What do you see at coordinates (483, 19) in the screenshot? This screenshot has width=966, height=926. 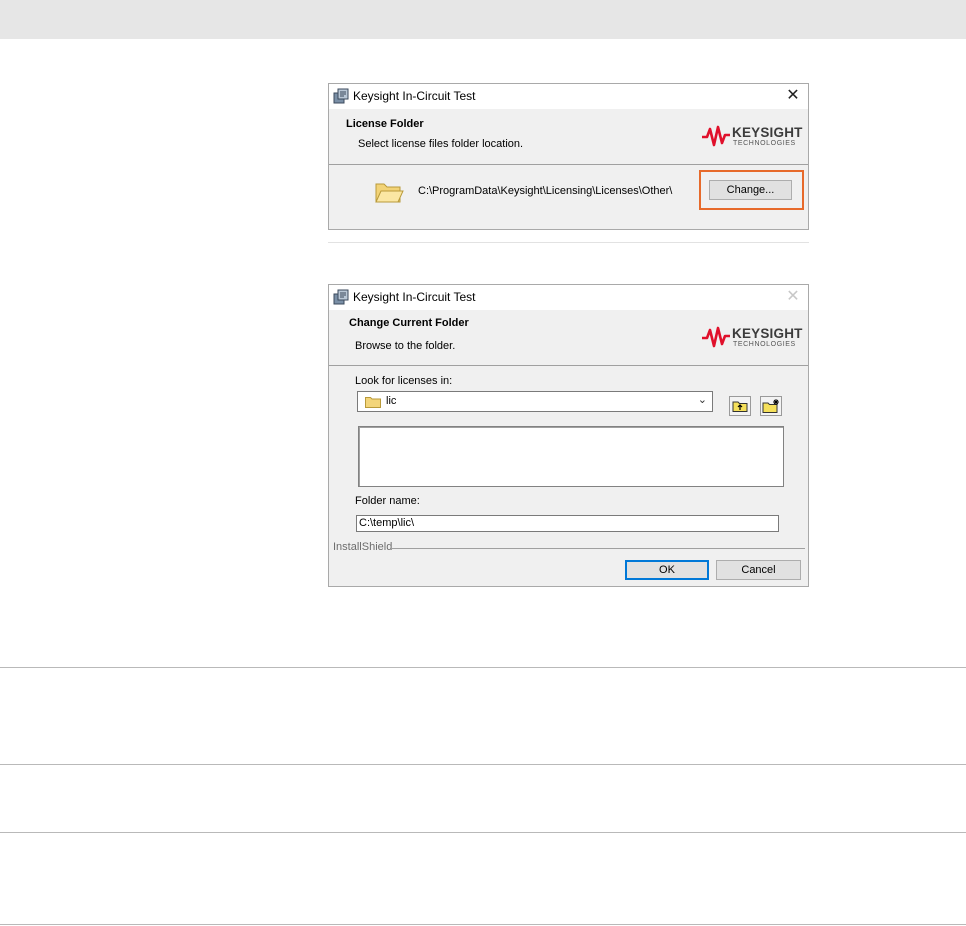 I see `document-header-bar` at bounding box center [483, 19].